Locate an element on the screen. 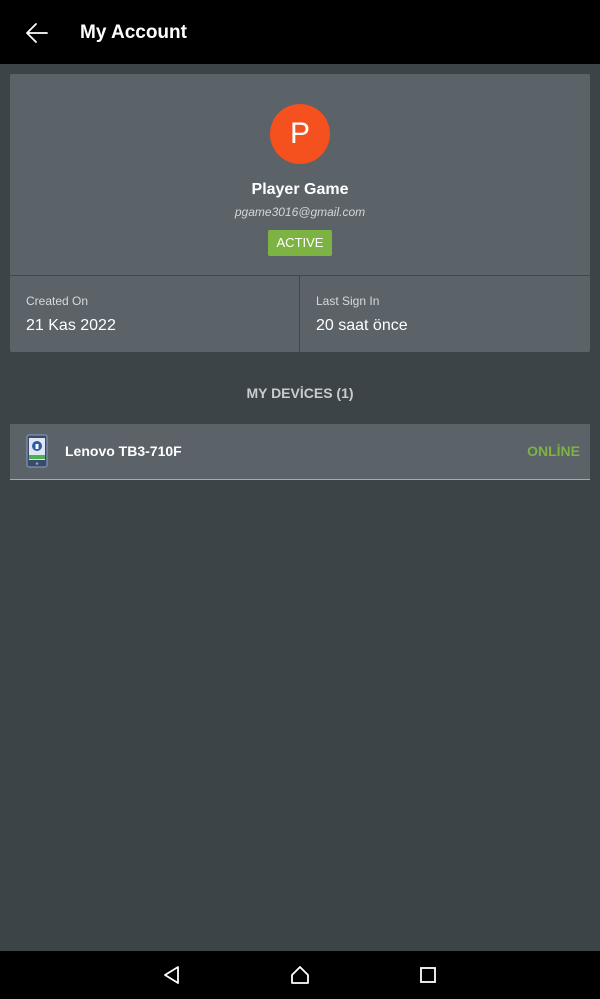 Image resolution: width=600 pixels, height=999 pixels. system-nav-bar is located at coordinates (300, 975).